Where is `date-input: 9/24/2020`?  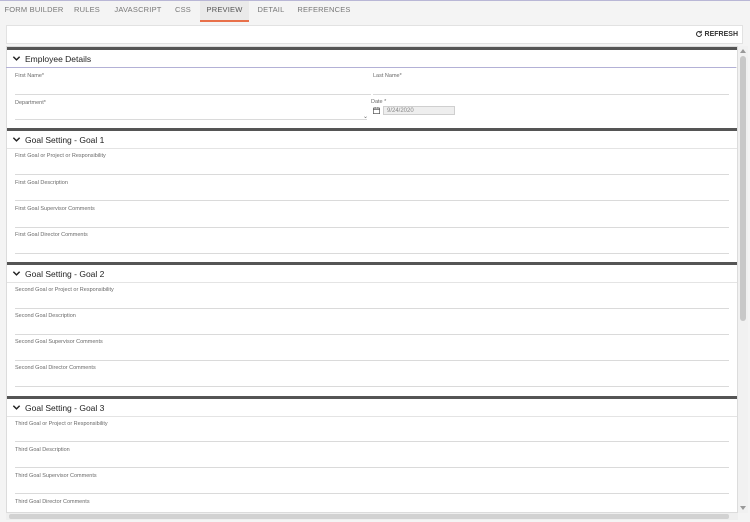 date-input: 9/24/2020 is located at coordinates (419, 110).